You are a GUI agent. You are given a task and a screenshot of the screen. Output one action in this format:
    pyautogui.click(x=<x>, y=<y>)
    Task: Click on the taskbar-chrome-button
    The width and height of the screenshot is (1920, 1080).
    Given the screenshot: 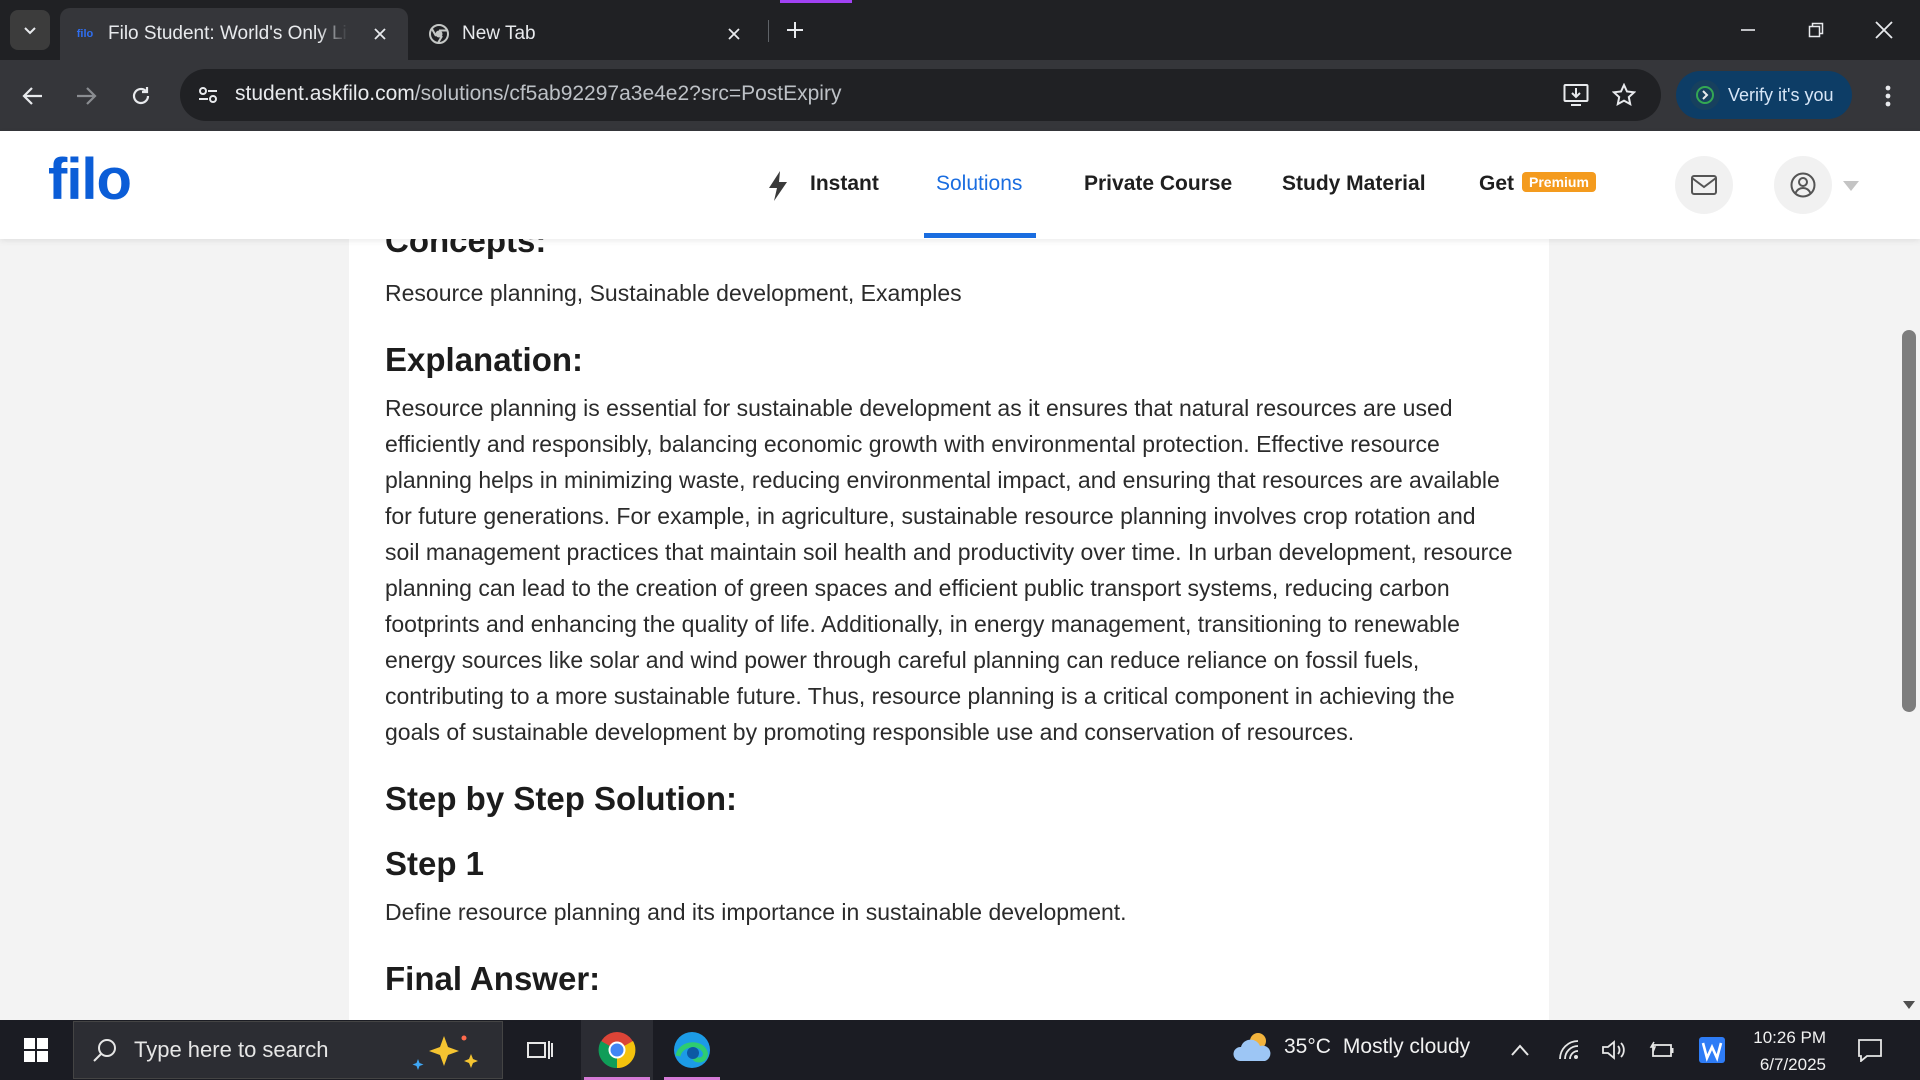 What is the action you would take?
    pyautogui.click(x=617, y=1050)
    